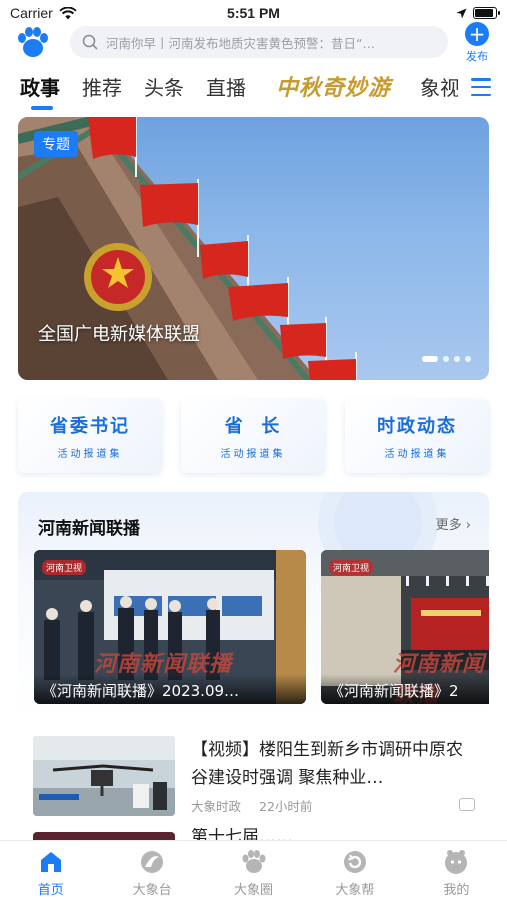  What do you see at coordinates (40, 86) in the screenshot?
I see `tab-politics: 政事` at bounding box center [40, 86].